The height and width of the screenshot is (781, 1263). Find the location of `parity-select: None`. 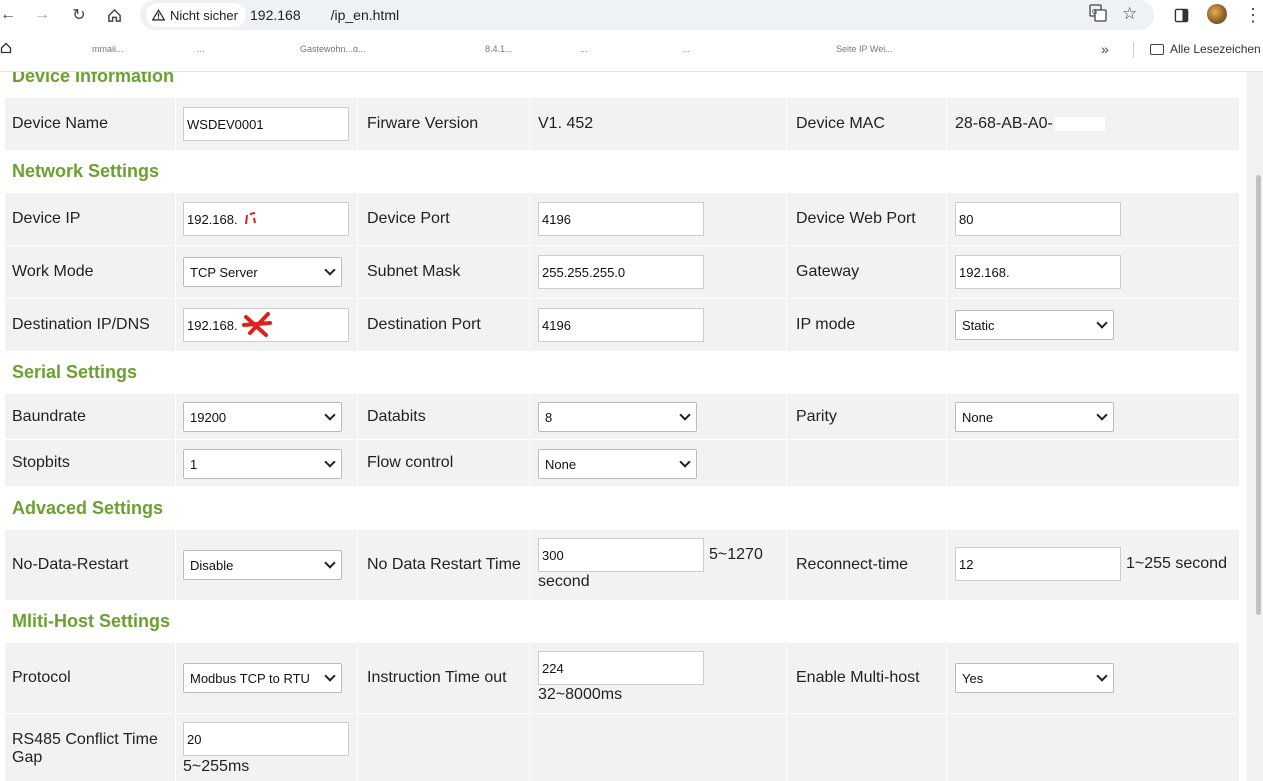

parity-select: None is located at coordinates (1034, 417).